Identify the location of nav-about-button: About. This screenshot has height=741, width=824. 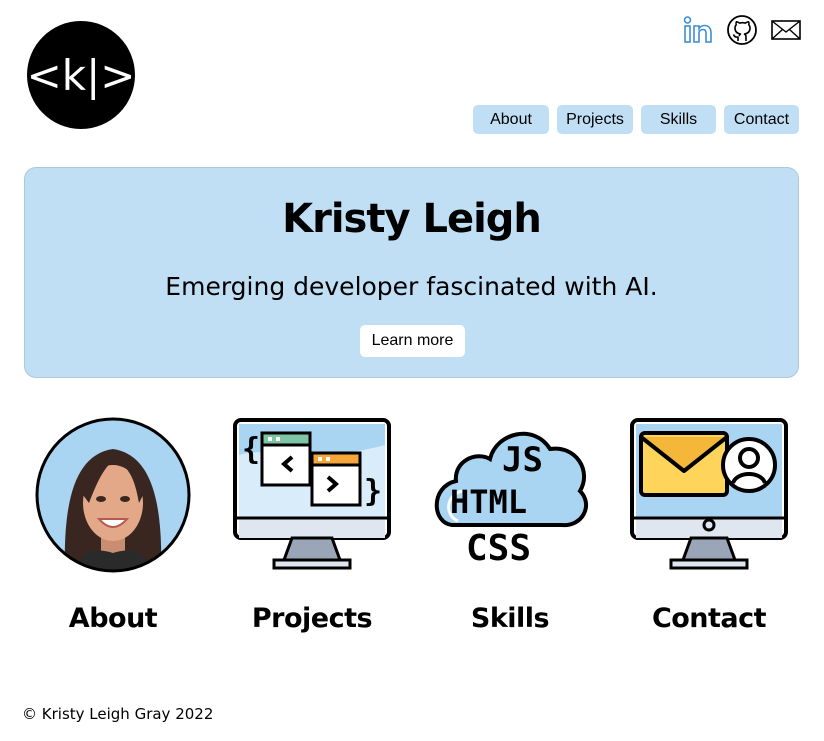
(511, 119).